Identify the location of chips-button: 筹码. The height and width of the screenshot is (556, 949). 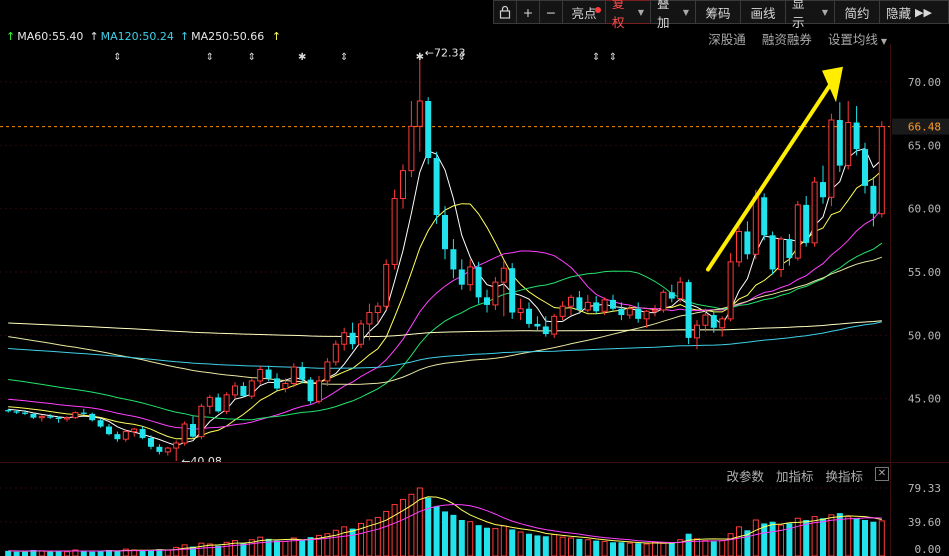
(718, 12).